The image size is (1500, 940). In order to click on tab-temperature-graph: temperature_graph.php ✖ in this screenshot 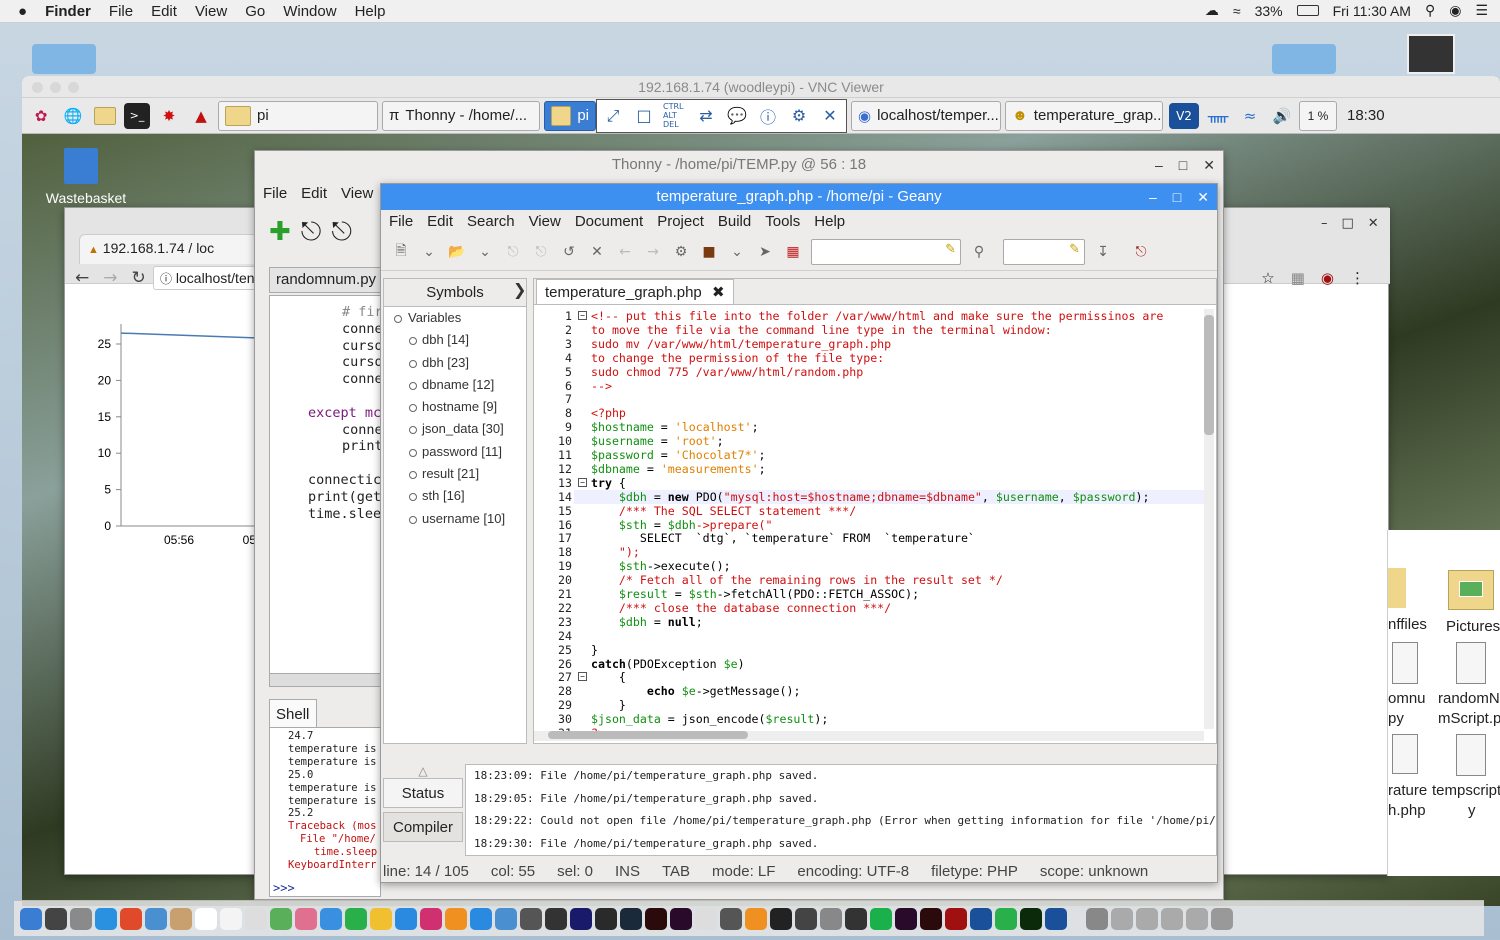, I will do `click(635, 291)`.